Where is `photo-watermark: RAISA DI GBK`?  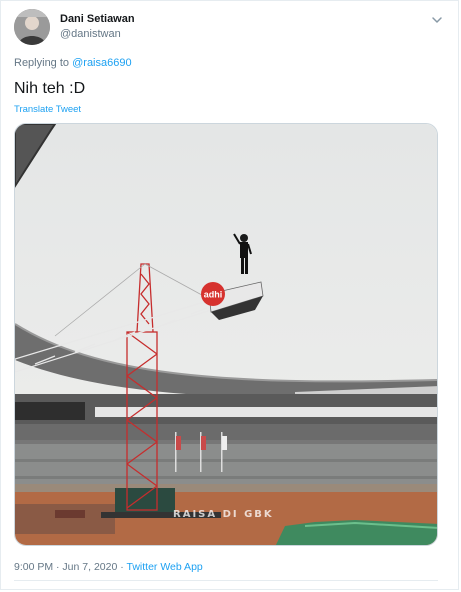
photo-watermark: RAISA DI GBK is located at coordinates (223, 514).